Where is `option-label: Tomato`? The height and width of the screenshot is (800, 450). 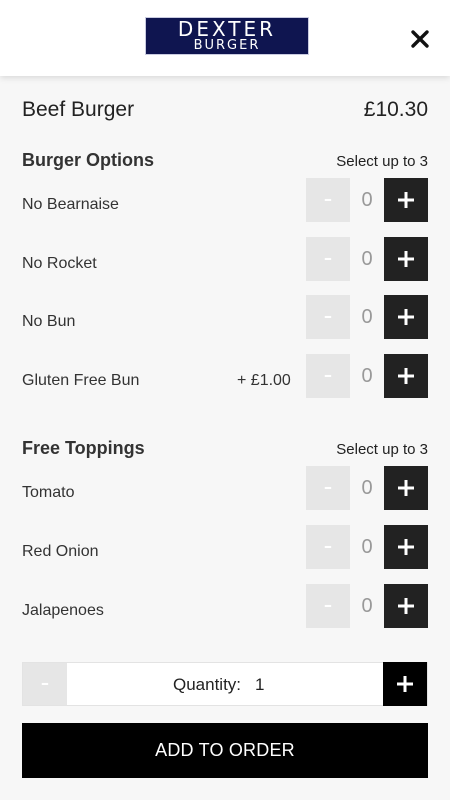
option-label: Tomato is located at coordinates (48, 493).